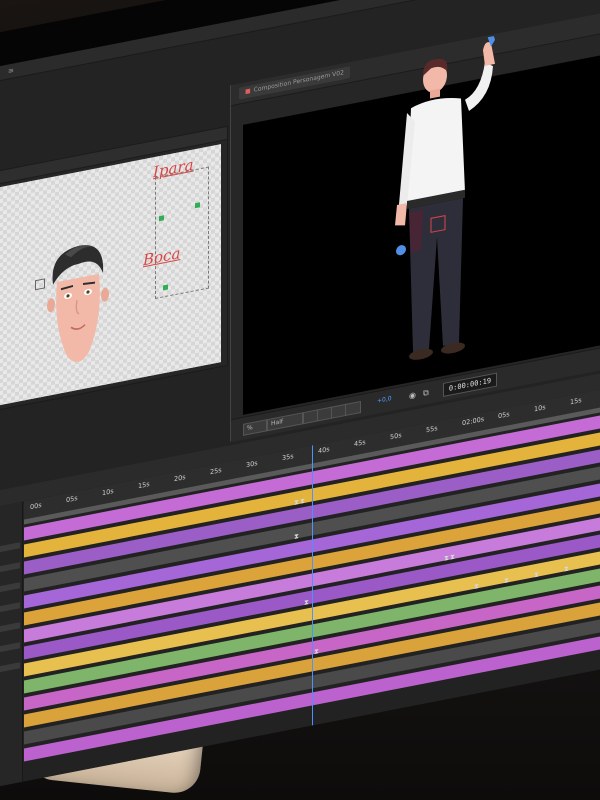  Describe the element at coordinates (252, 464) in the screenshot. I see `ruler-tick-label: 30s` at that location.